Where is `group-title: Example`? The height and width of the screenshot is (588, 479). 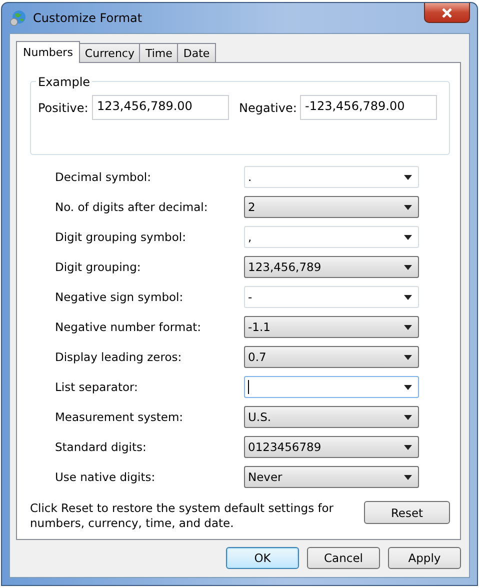
group-title: Example is located at coordinates (64, 82).